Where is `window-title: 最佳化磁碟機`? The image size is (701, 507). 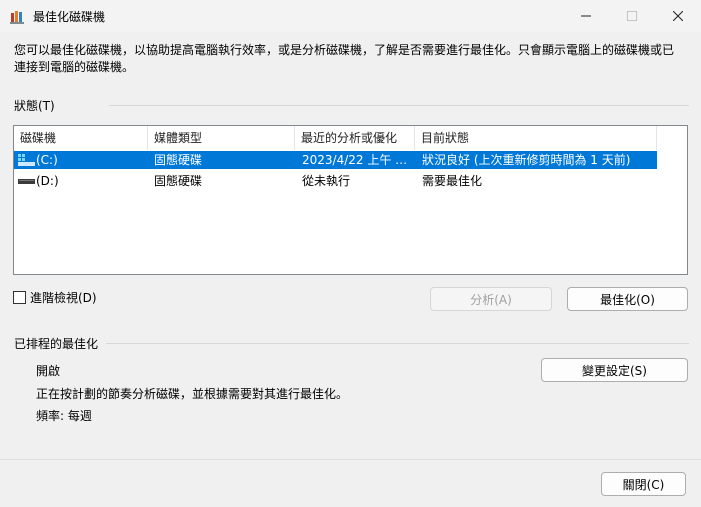
window-title: 最佳化磁碟機 is located at coordinates (69, 17).